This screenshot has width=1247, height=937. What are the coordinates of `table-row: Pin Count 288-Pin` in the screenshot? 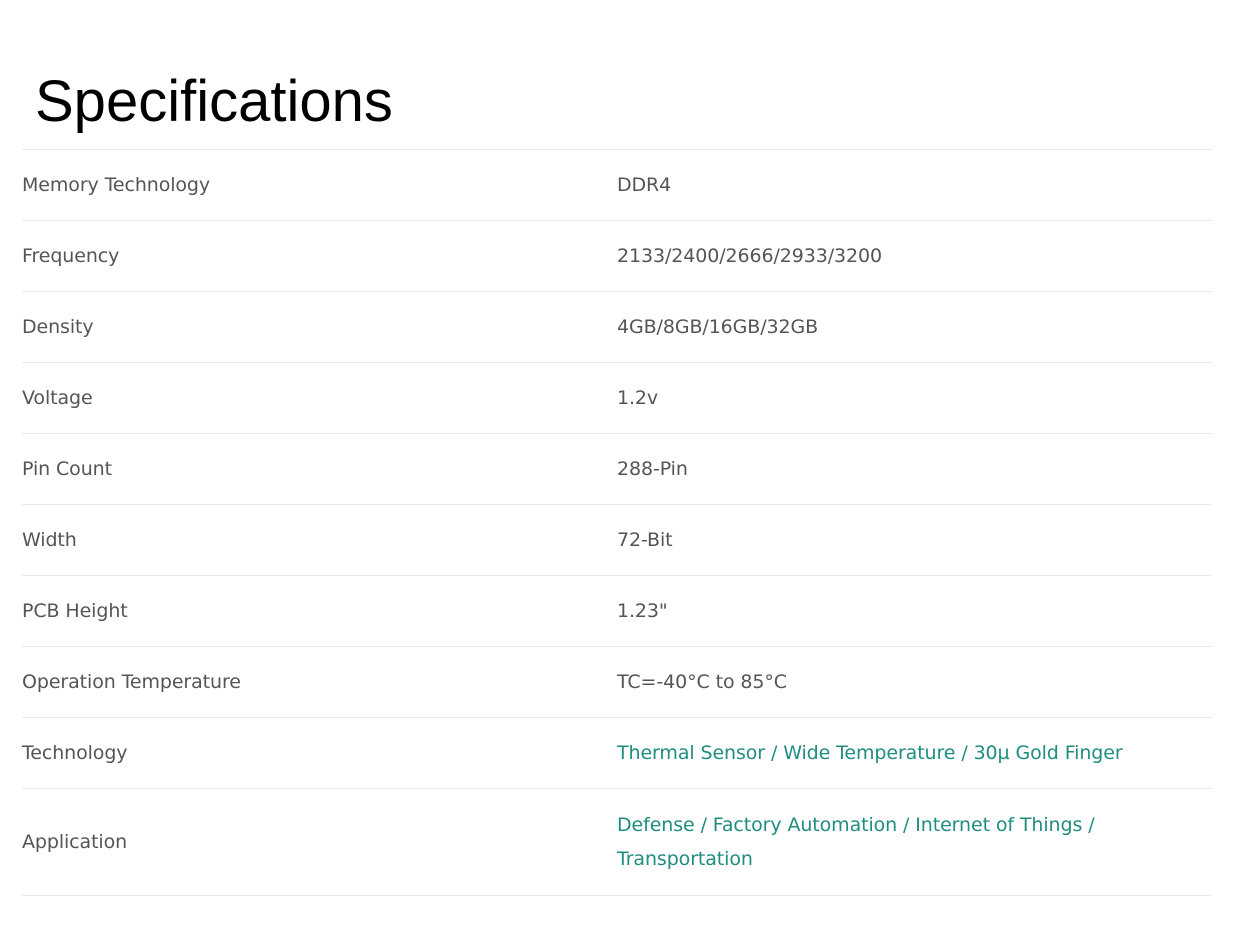 It's located at (617, 469).